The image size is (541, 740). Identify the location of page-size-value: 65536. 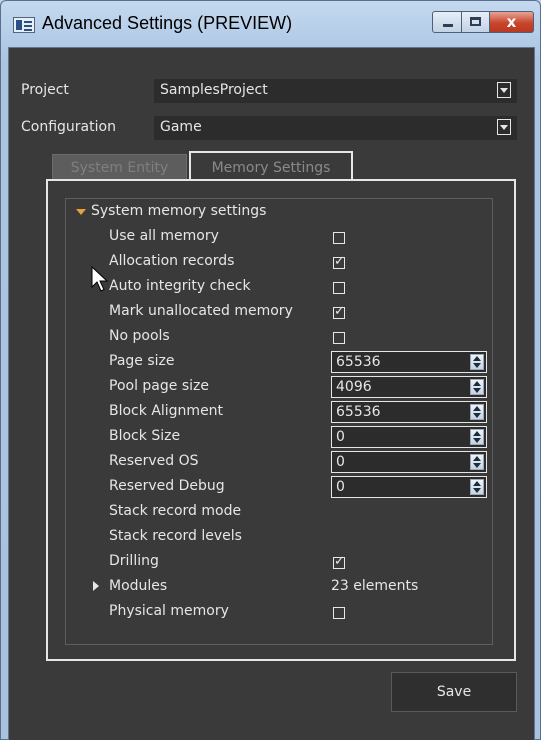
(358, 362).